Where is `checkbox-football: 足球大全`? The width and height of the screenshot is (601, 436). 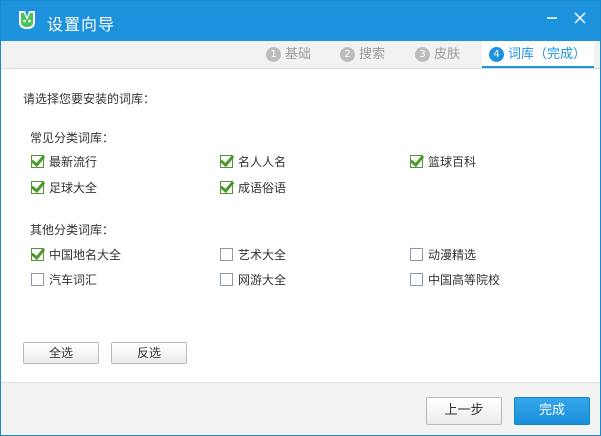 checkbox-football: 足球大全 is located at coordinates (64, 188).